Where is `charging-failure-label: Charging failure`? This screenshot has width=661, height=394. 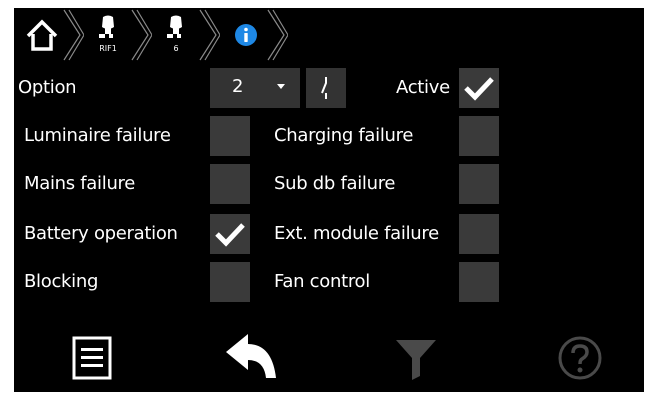 charging-failure-label: Charging failure is located at coordinates (344, 135).